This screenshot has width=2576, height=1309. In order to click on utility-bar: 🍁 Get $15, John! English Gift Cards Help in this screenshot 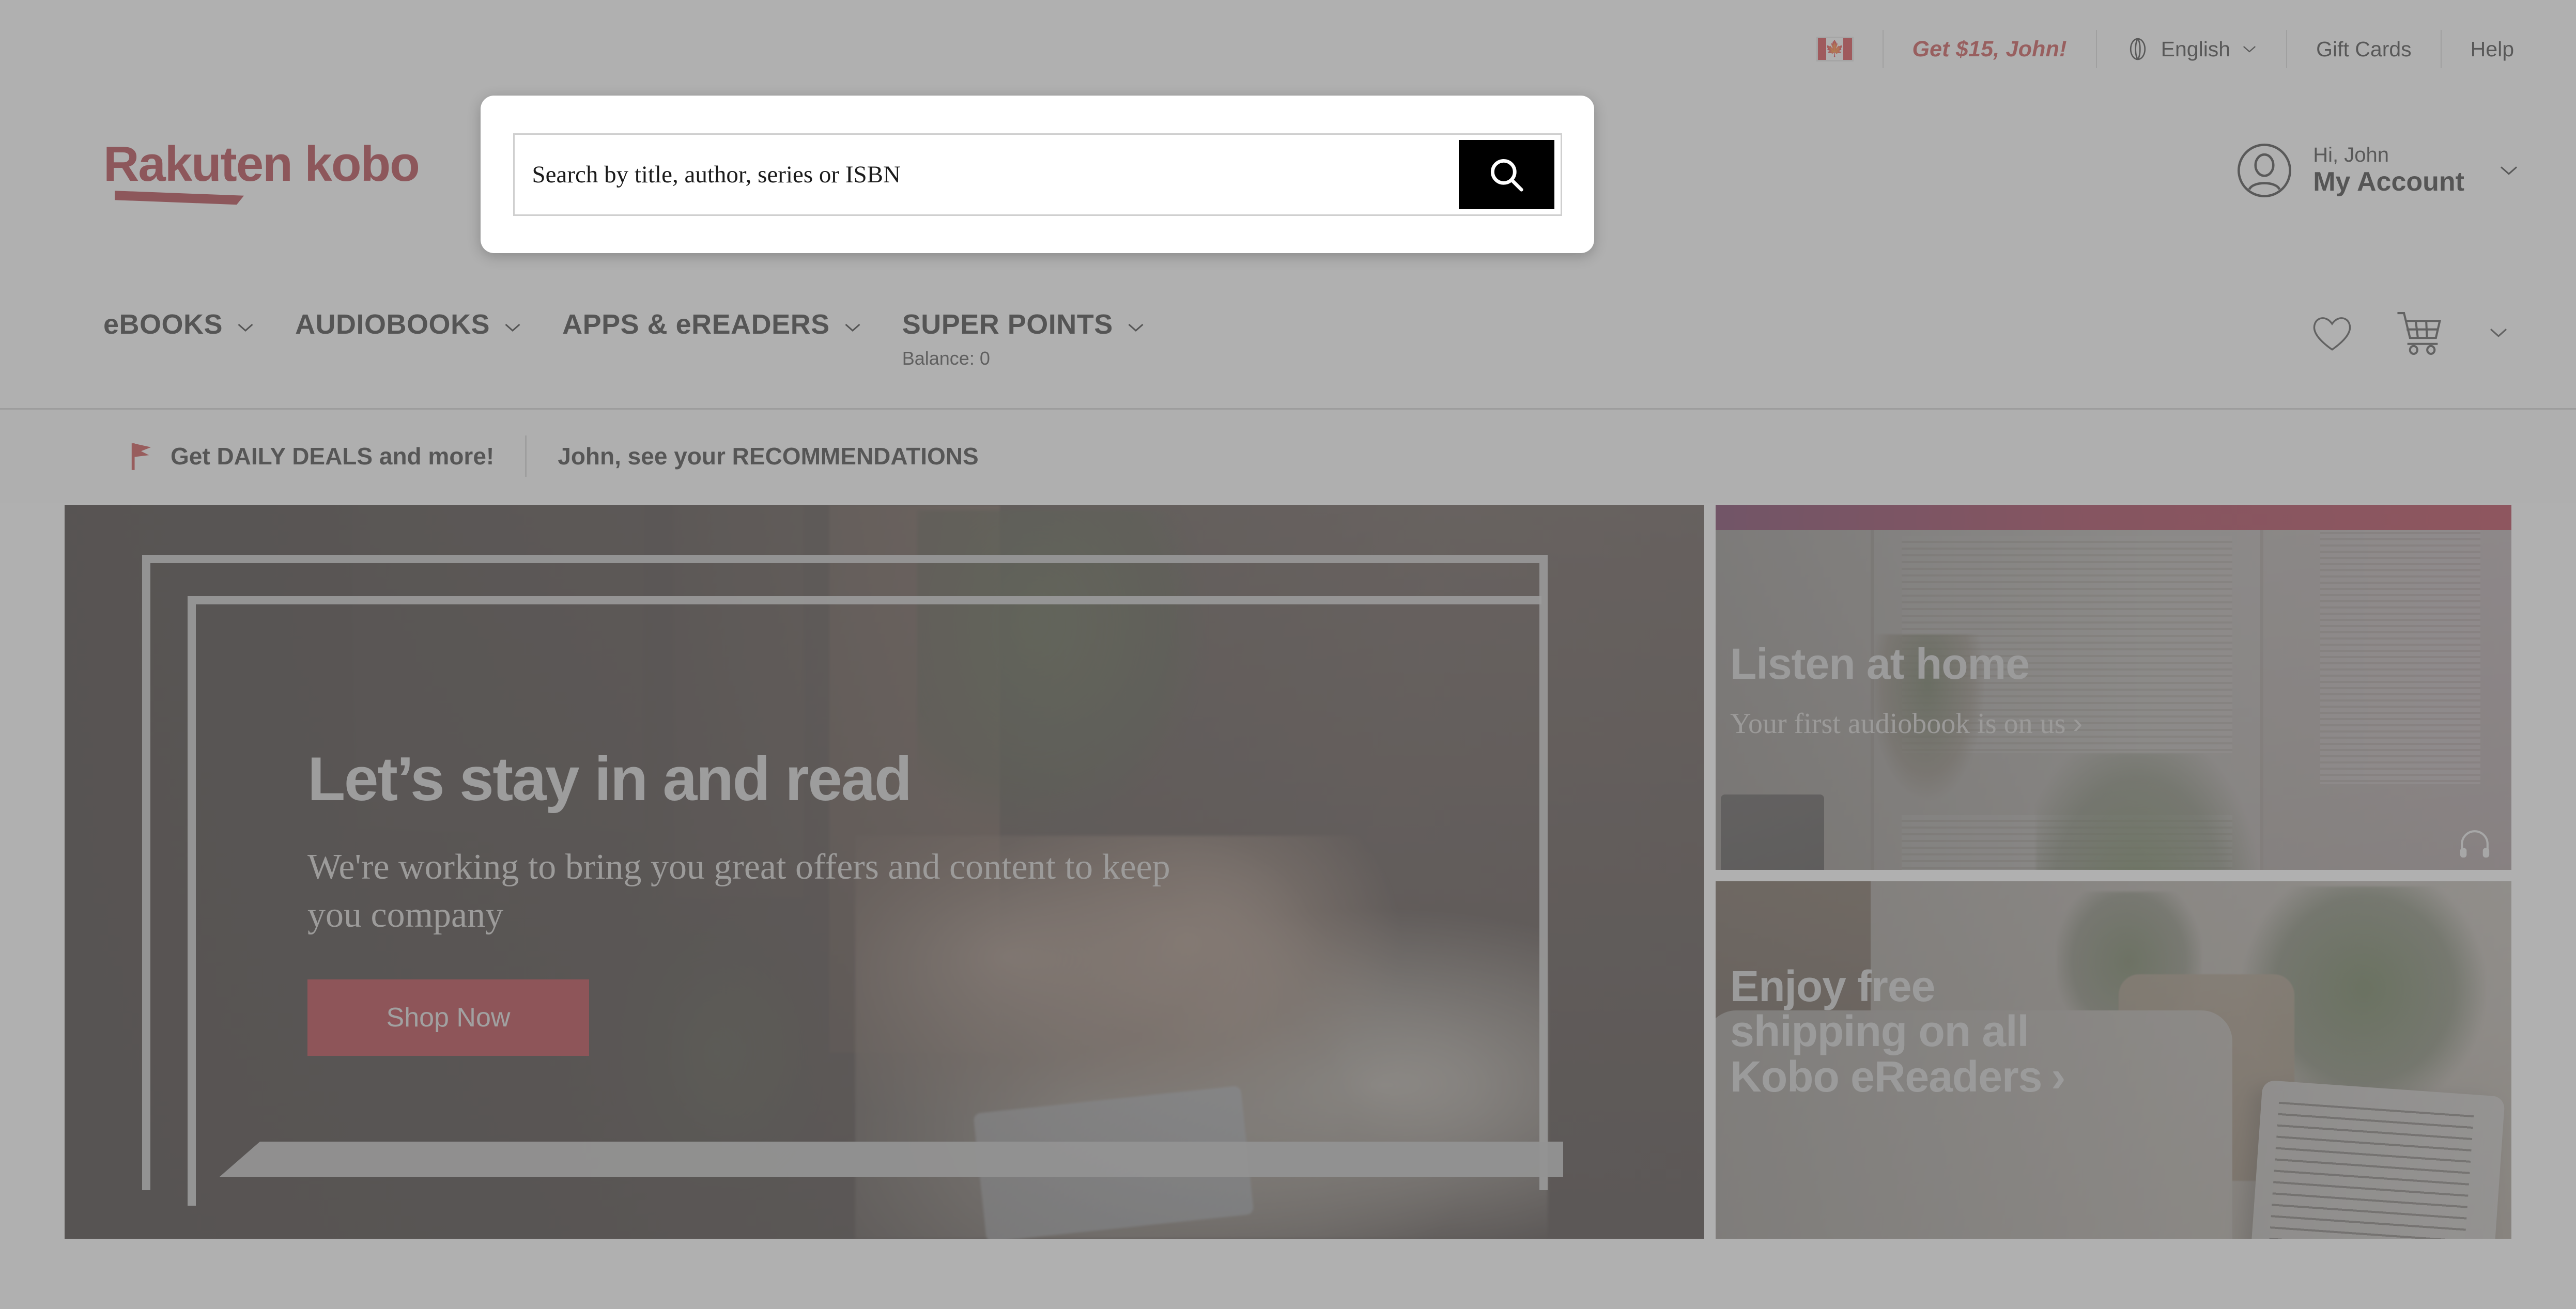, I will do `click(1288, 49)`.